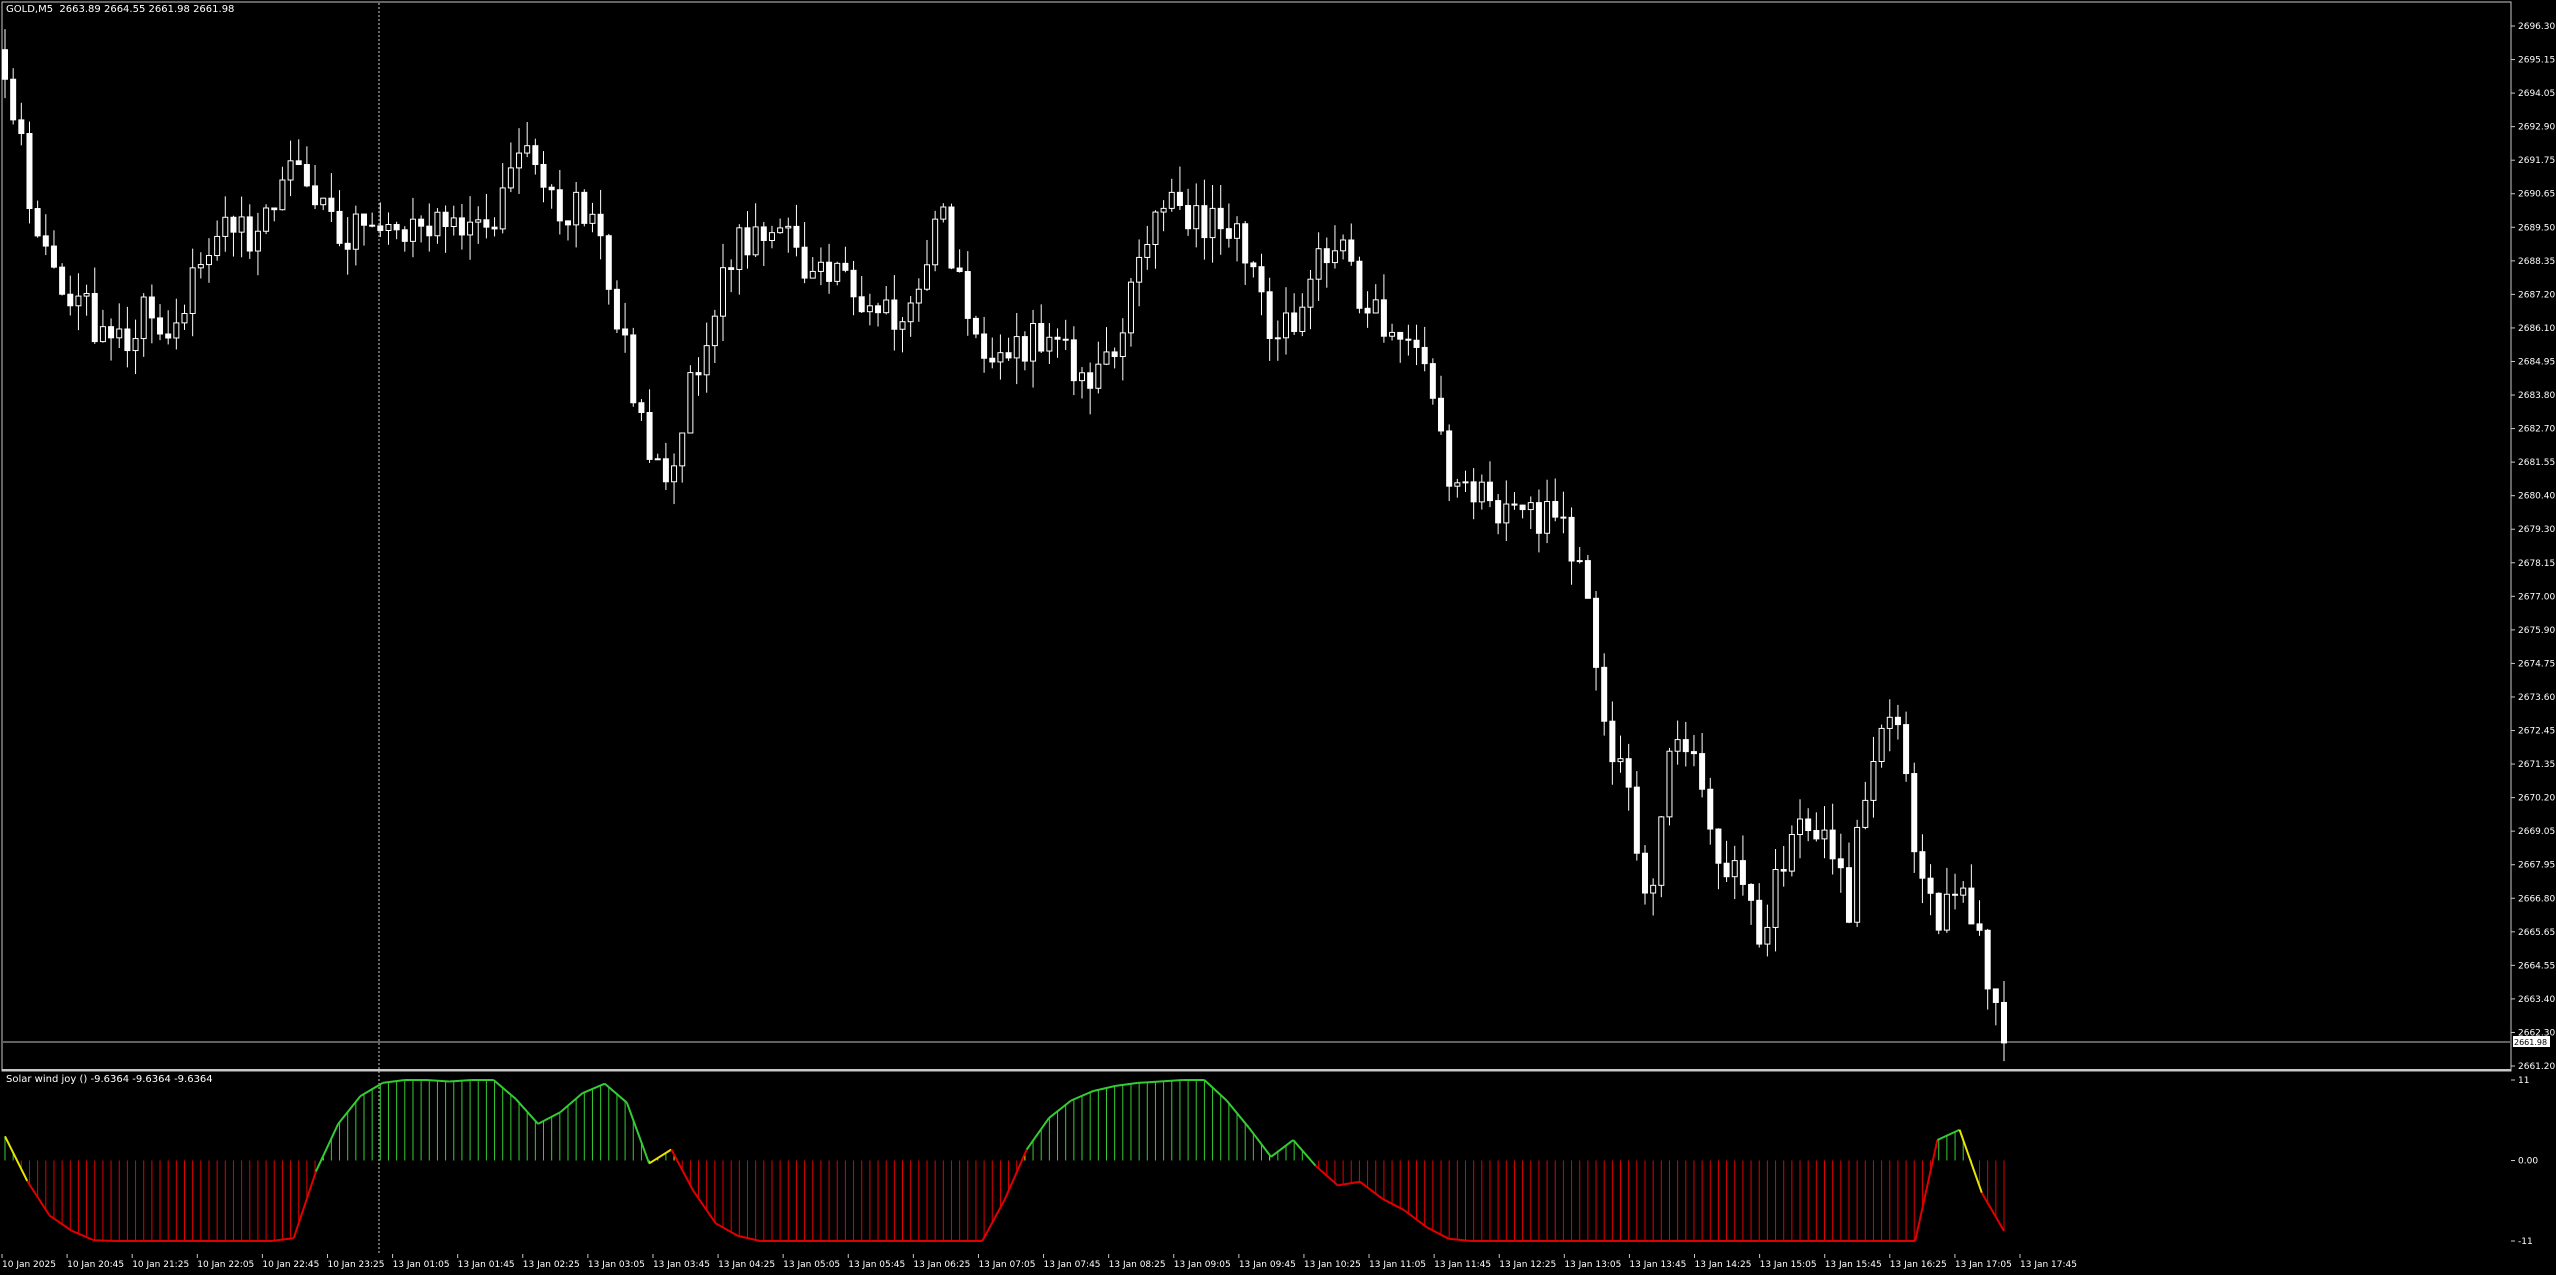 The height and width of the screenshot is (1275, 2556). What do you see at coordinates (47, 1079) in the screenshot?
I see `indicator-name: Solar wind joy ()` at bounding box center [47, 1079].